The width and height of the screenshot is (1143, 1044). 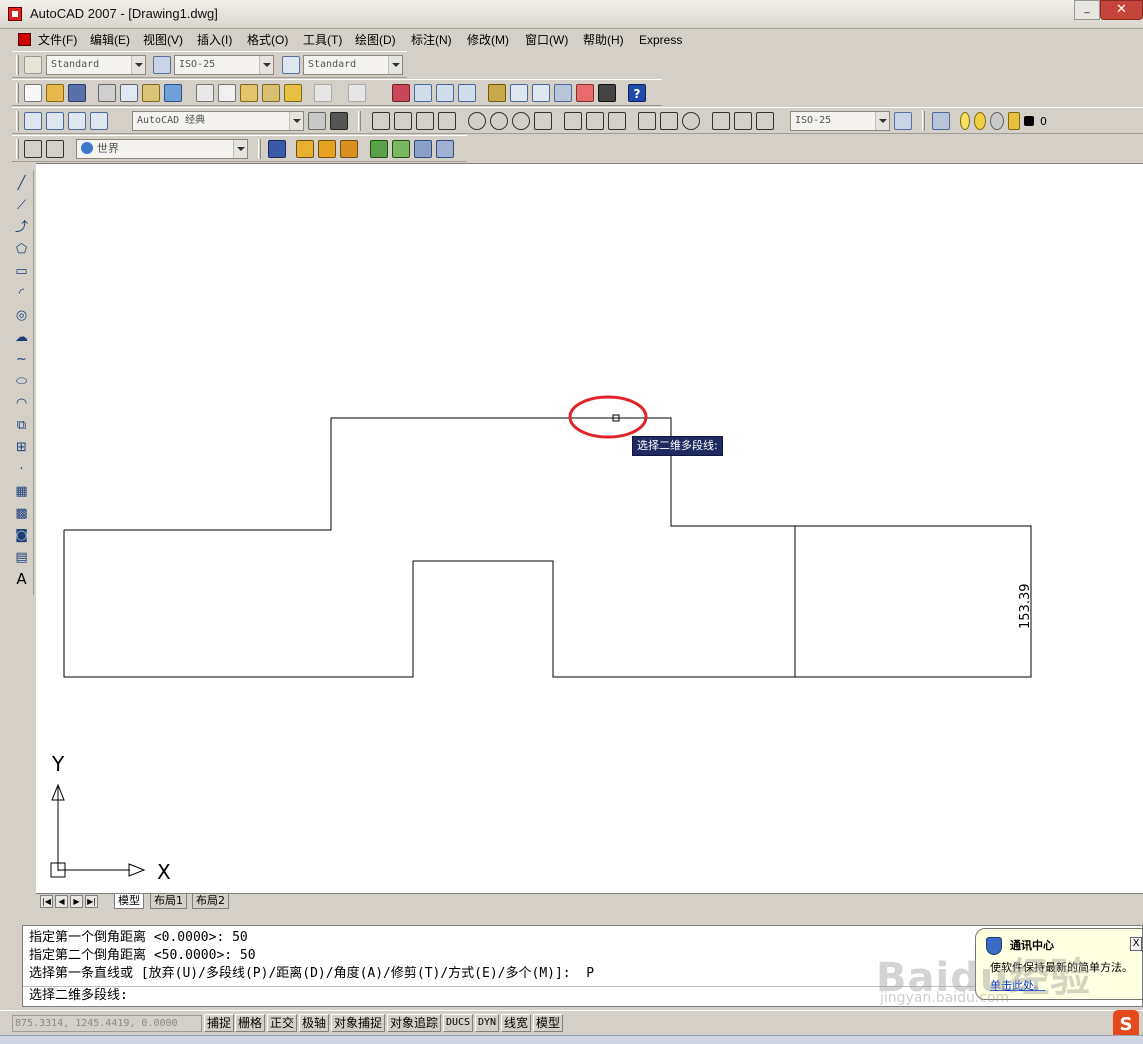 What do you see at coordinates (173, 93) in the screenshot?
I see `publish-web-icon` at bounding box center [173, 93].